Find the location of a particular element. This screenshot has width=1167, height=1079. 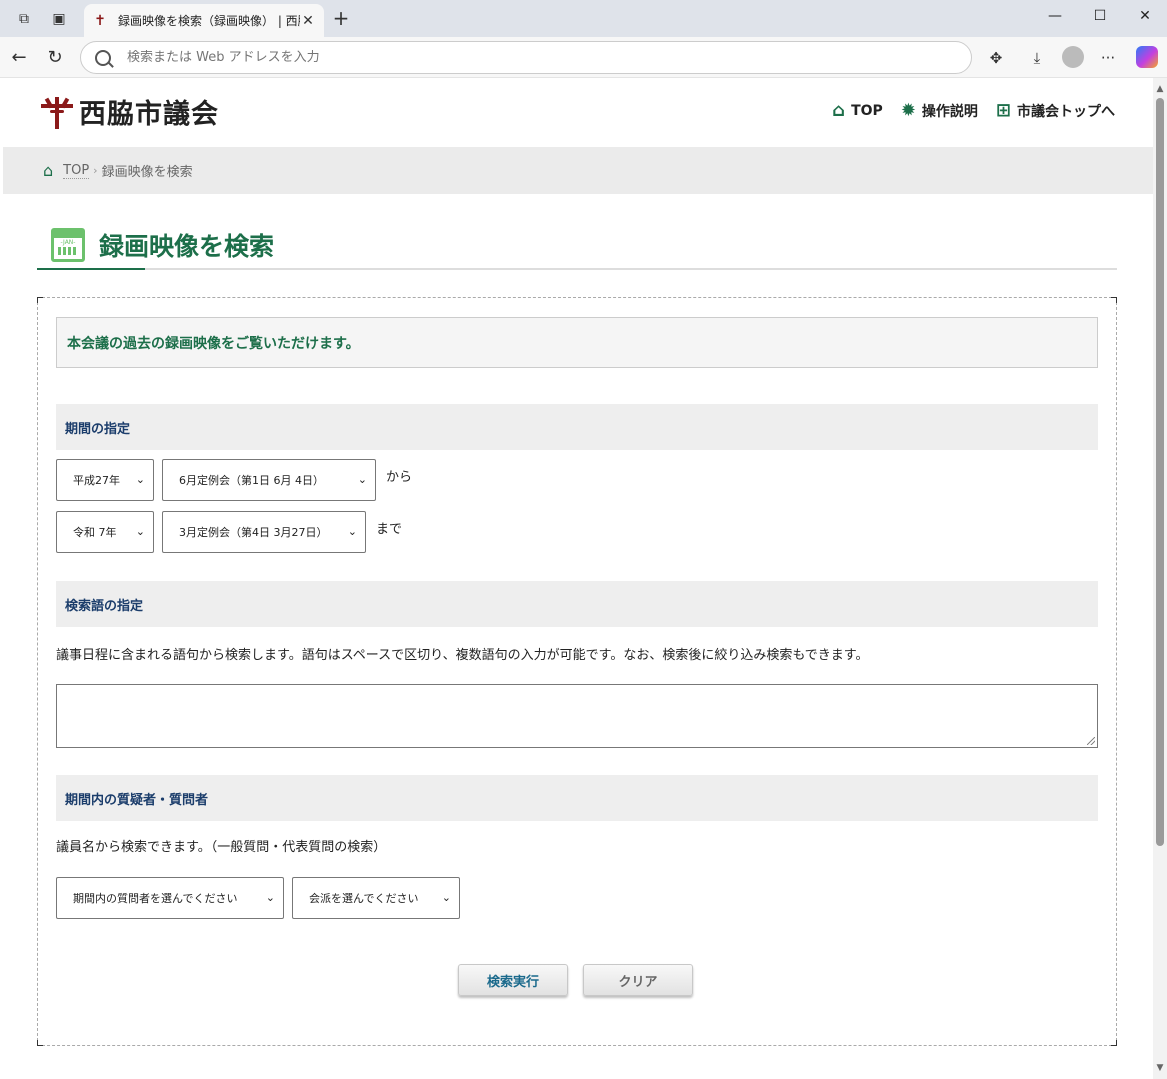

breadcrumb-current: 録画映像を検索 is located at coordinates (147, 172).